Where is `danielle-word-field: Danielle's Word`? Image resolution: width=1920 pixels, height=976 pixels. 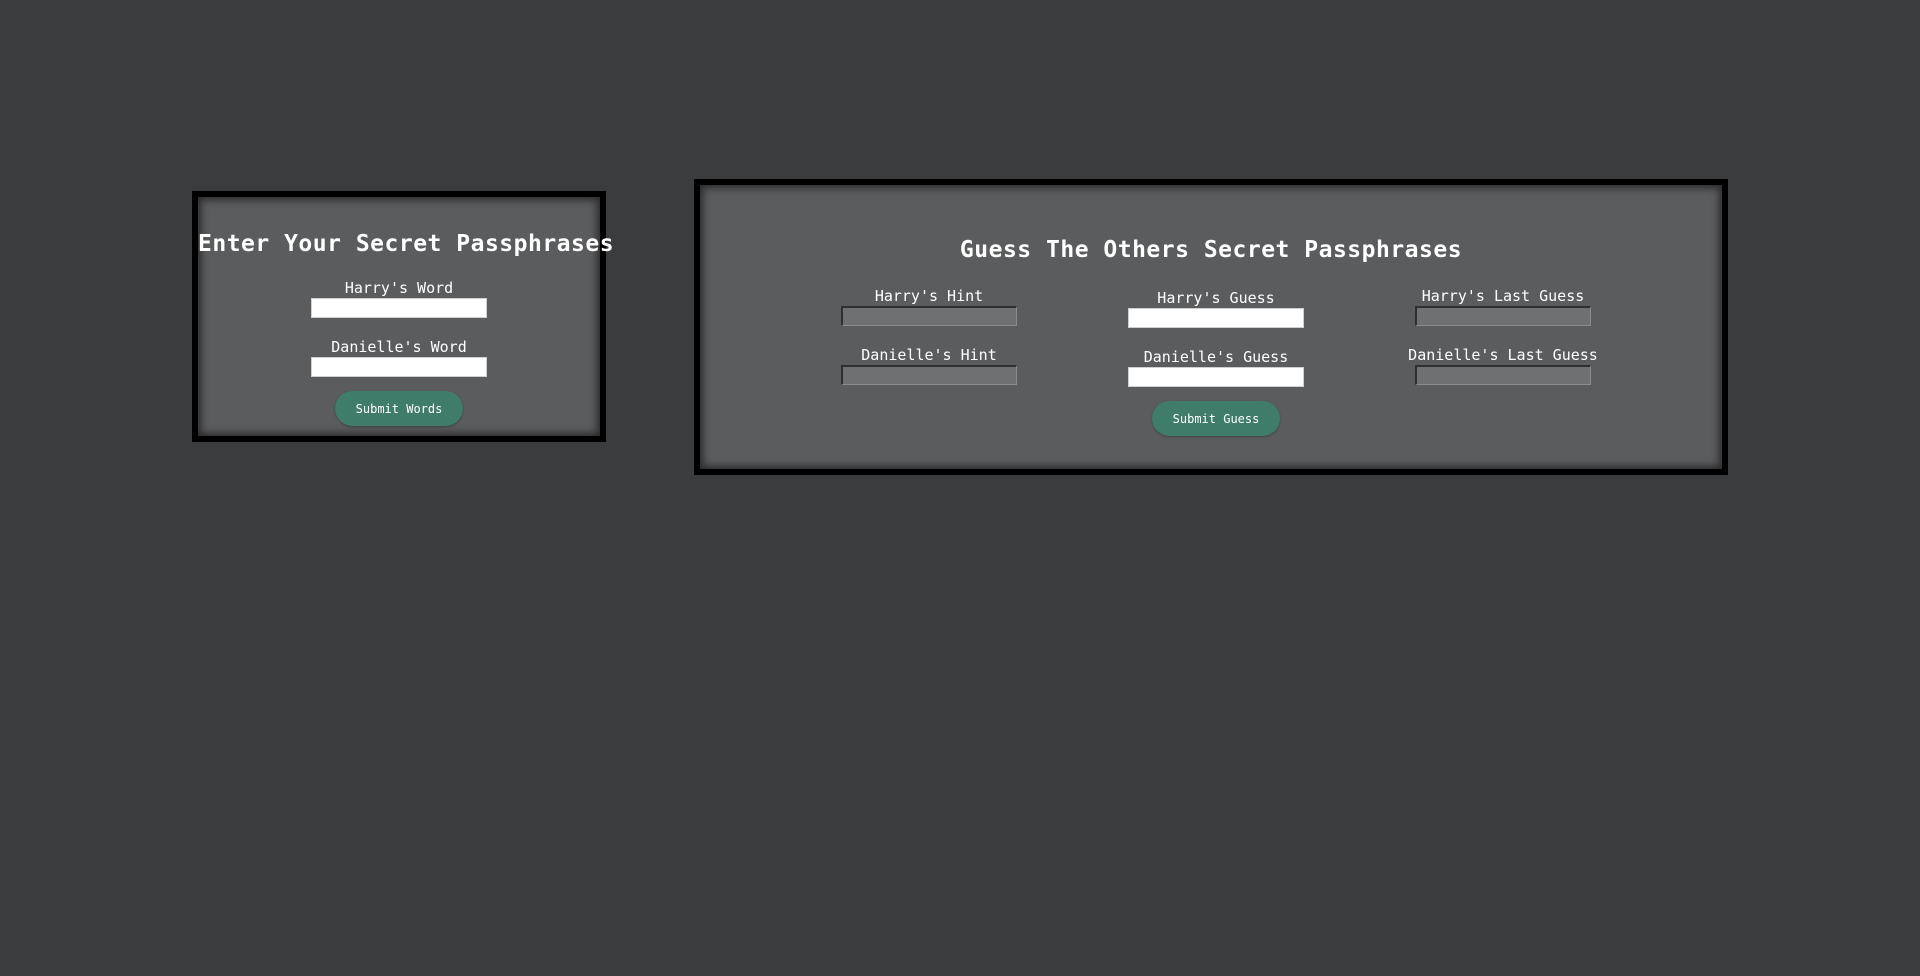
danielle-word-field: Danielle's Word is located at coordinates (399, 358).